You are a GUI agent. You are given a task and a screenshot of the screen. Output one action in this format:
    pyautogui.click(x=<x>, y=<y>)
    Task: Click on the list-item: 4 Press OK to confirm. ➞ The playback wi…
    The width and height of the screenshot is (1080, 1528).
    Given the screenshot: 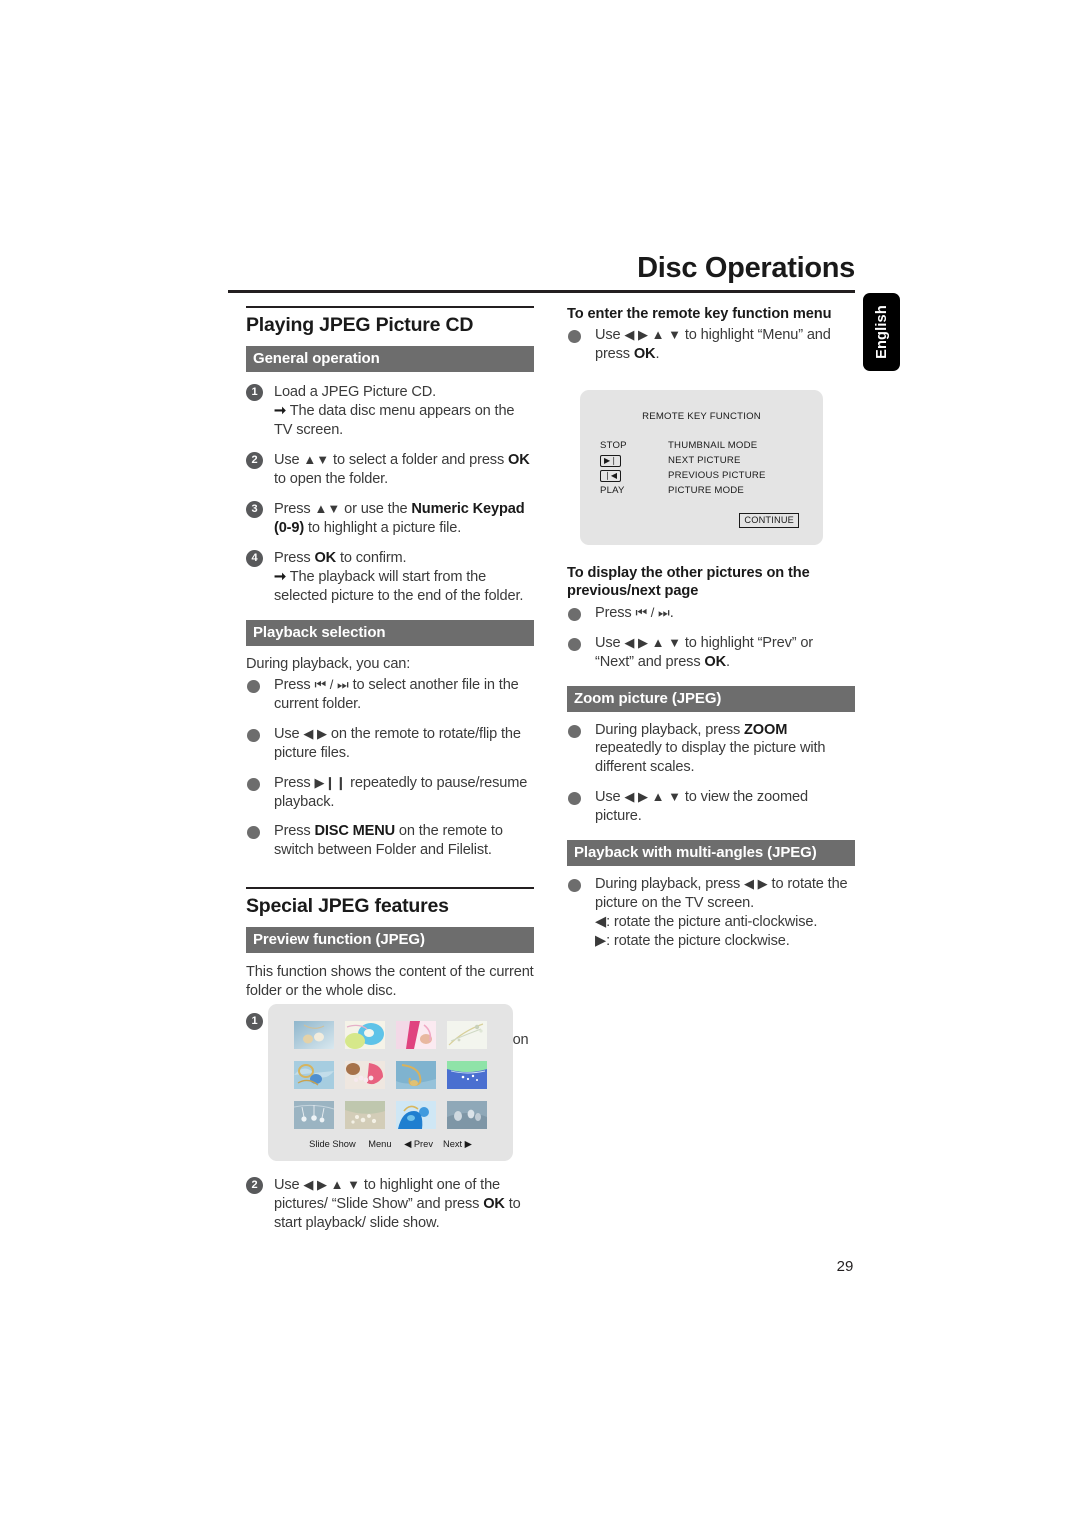 What is the action you would take?
    pyautogui.click(x=390, y=577)
    